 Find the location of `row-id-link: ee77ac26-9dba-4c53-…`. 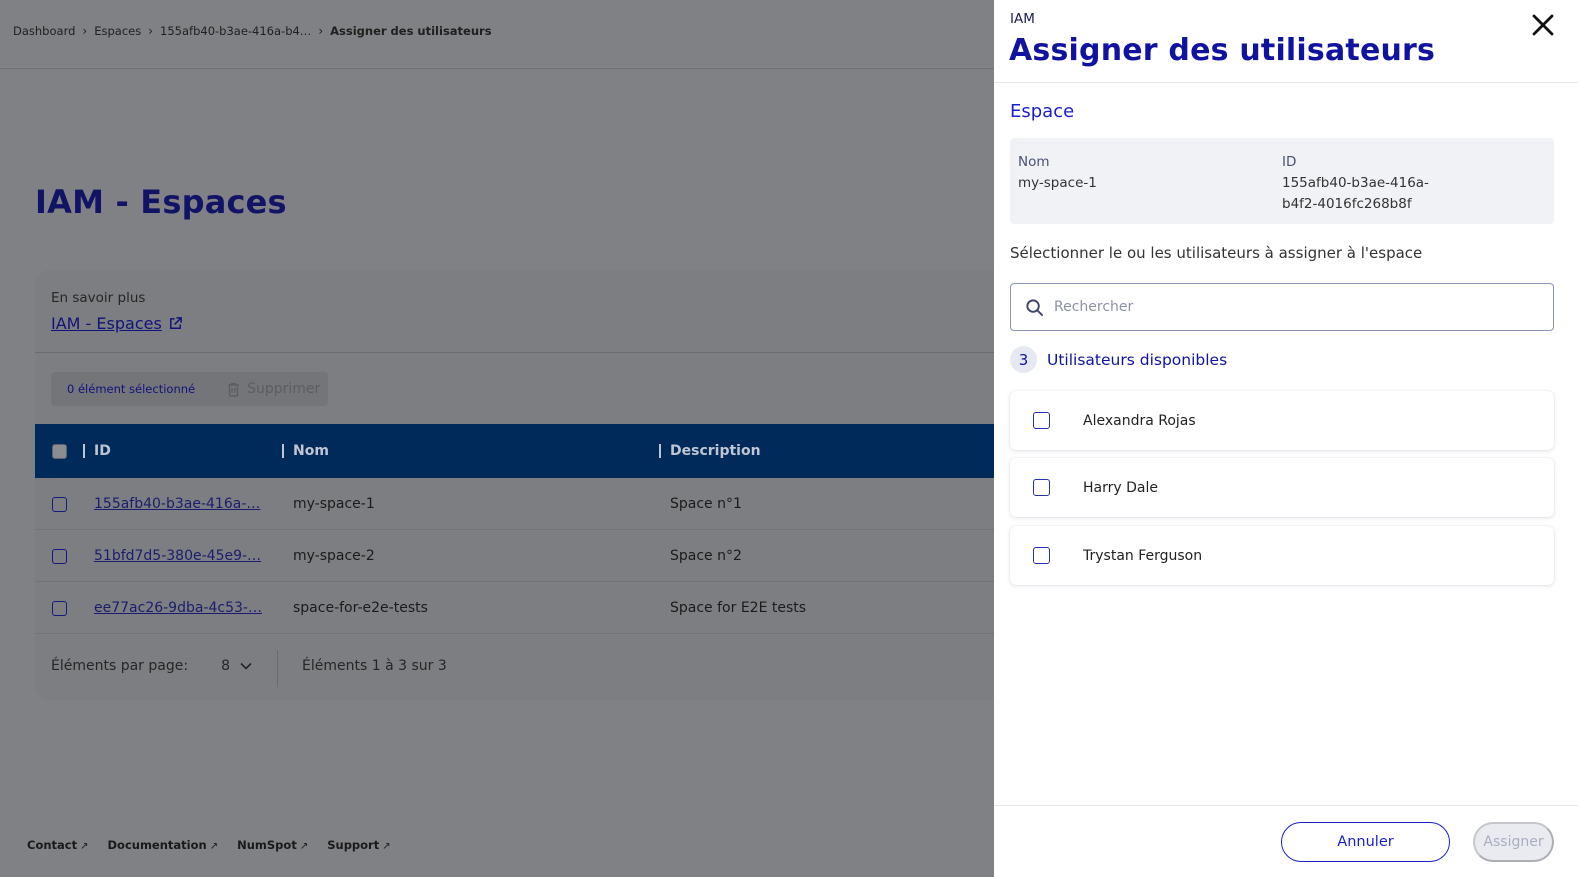

row-id-link: ee77ac26-9dba-4c53-… is located at coordinates (178, 608).